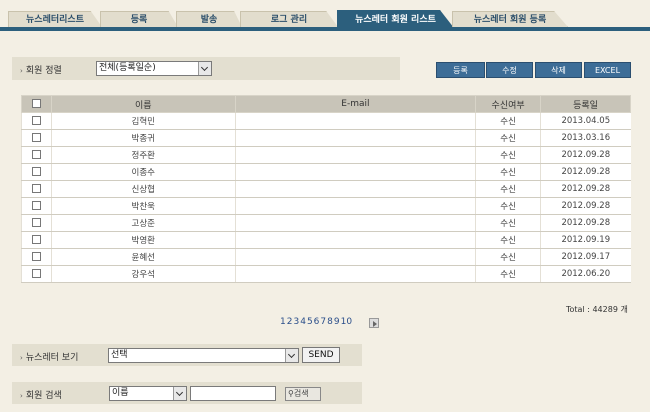 Image resolution: width=650 pixels, height=412 pixels. I want to click on member-date: 2013.03.16, so click(585, 138).